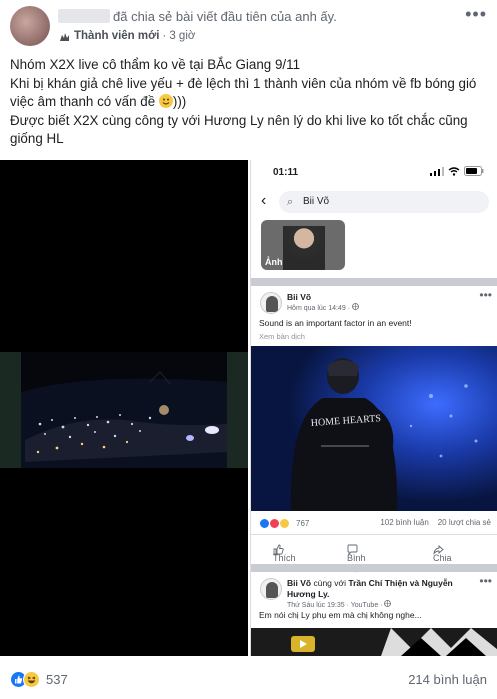 The height and width of the screenshot is (699, 497). Describe the element at coordinates (282, 336) in the screenshot. I see `see-translation-link: Xem bản dịch` at that location.